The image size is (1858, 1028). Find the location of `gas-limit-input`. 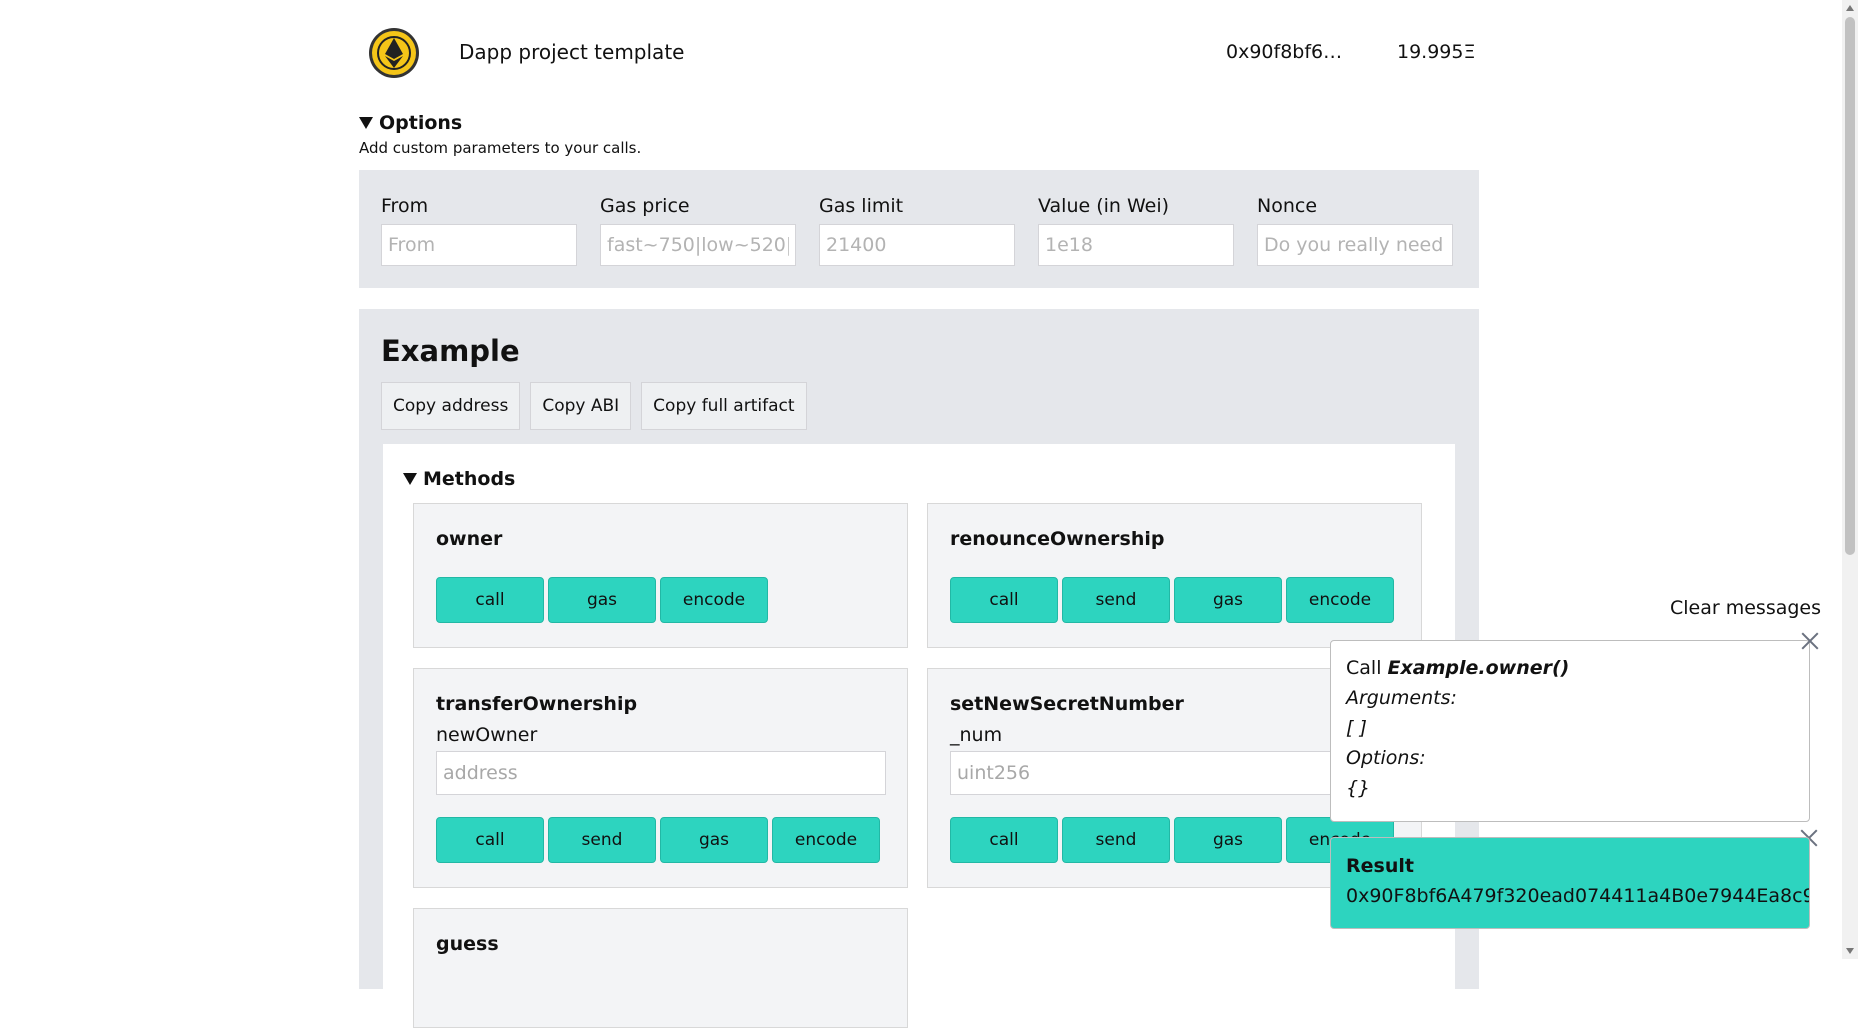

gas-limit-input is located at coordinates (917, 245).